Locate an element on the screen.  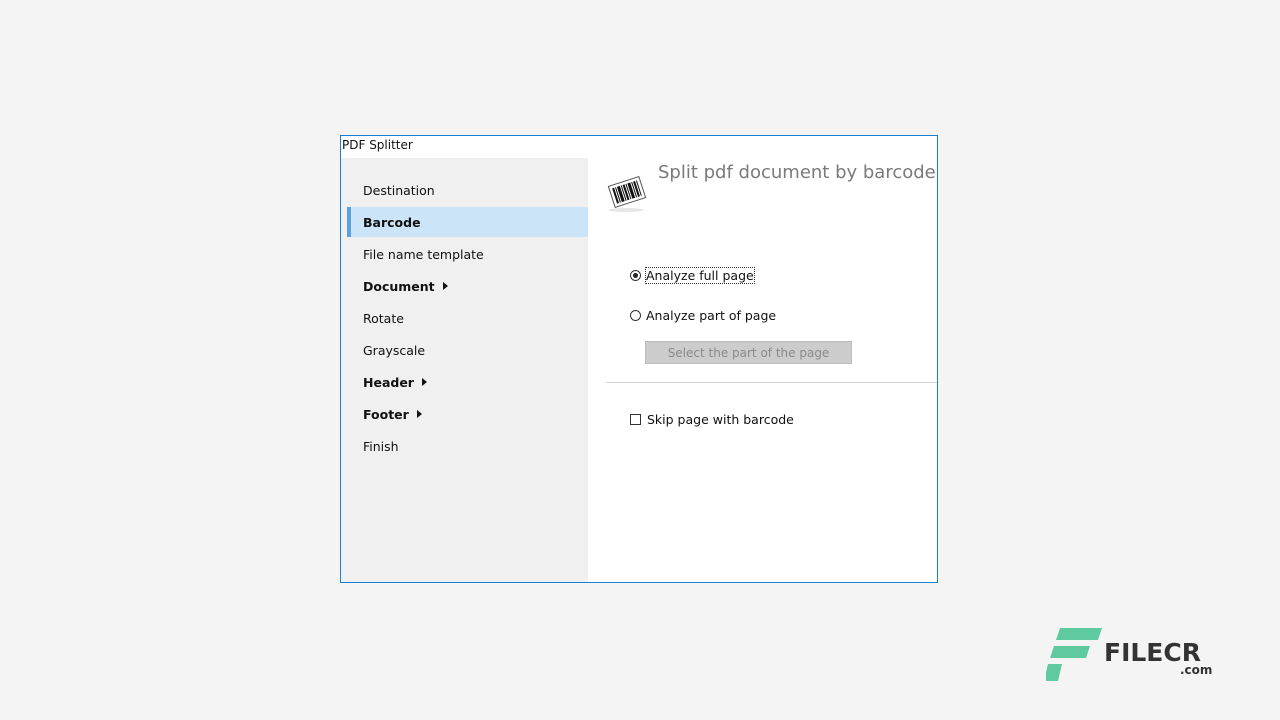
filecr-logo-icon is located at coordinates (1074, 654).